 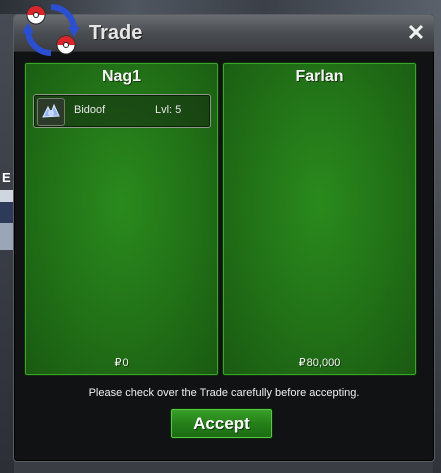 I want to click on trade-exchange-icon, so click(x=51, y=30).